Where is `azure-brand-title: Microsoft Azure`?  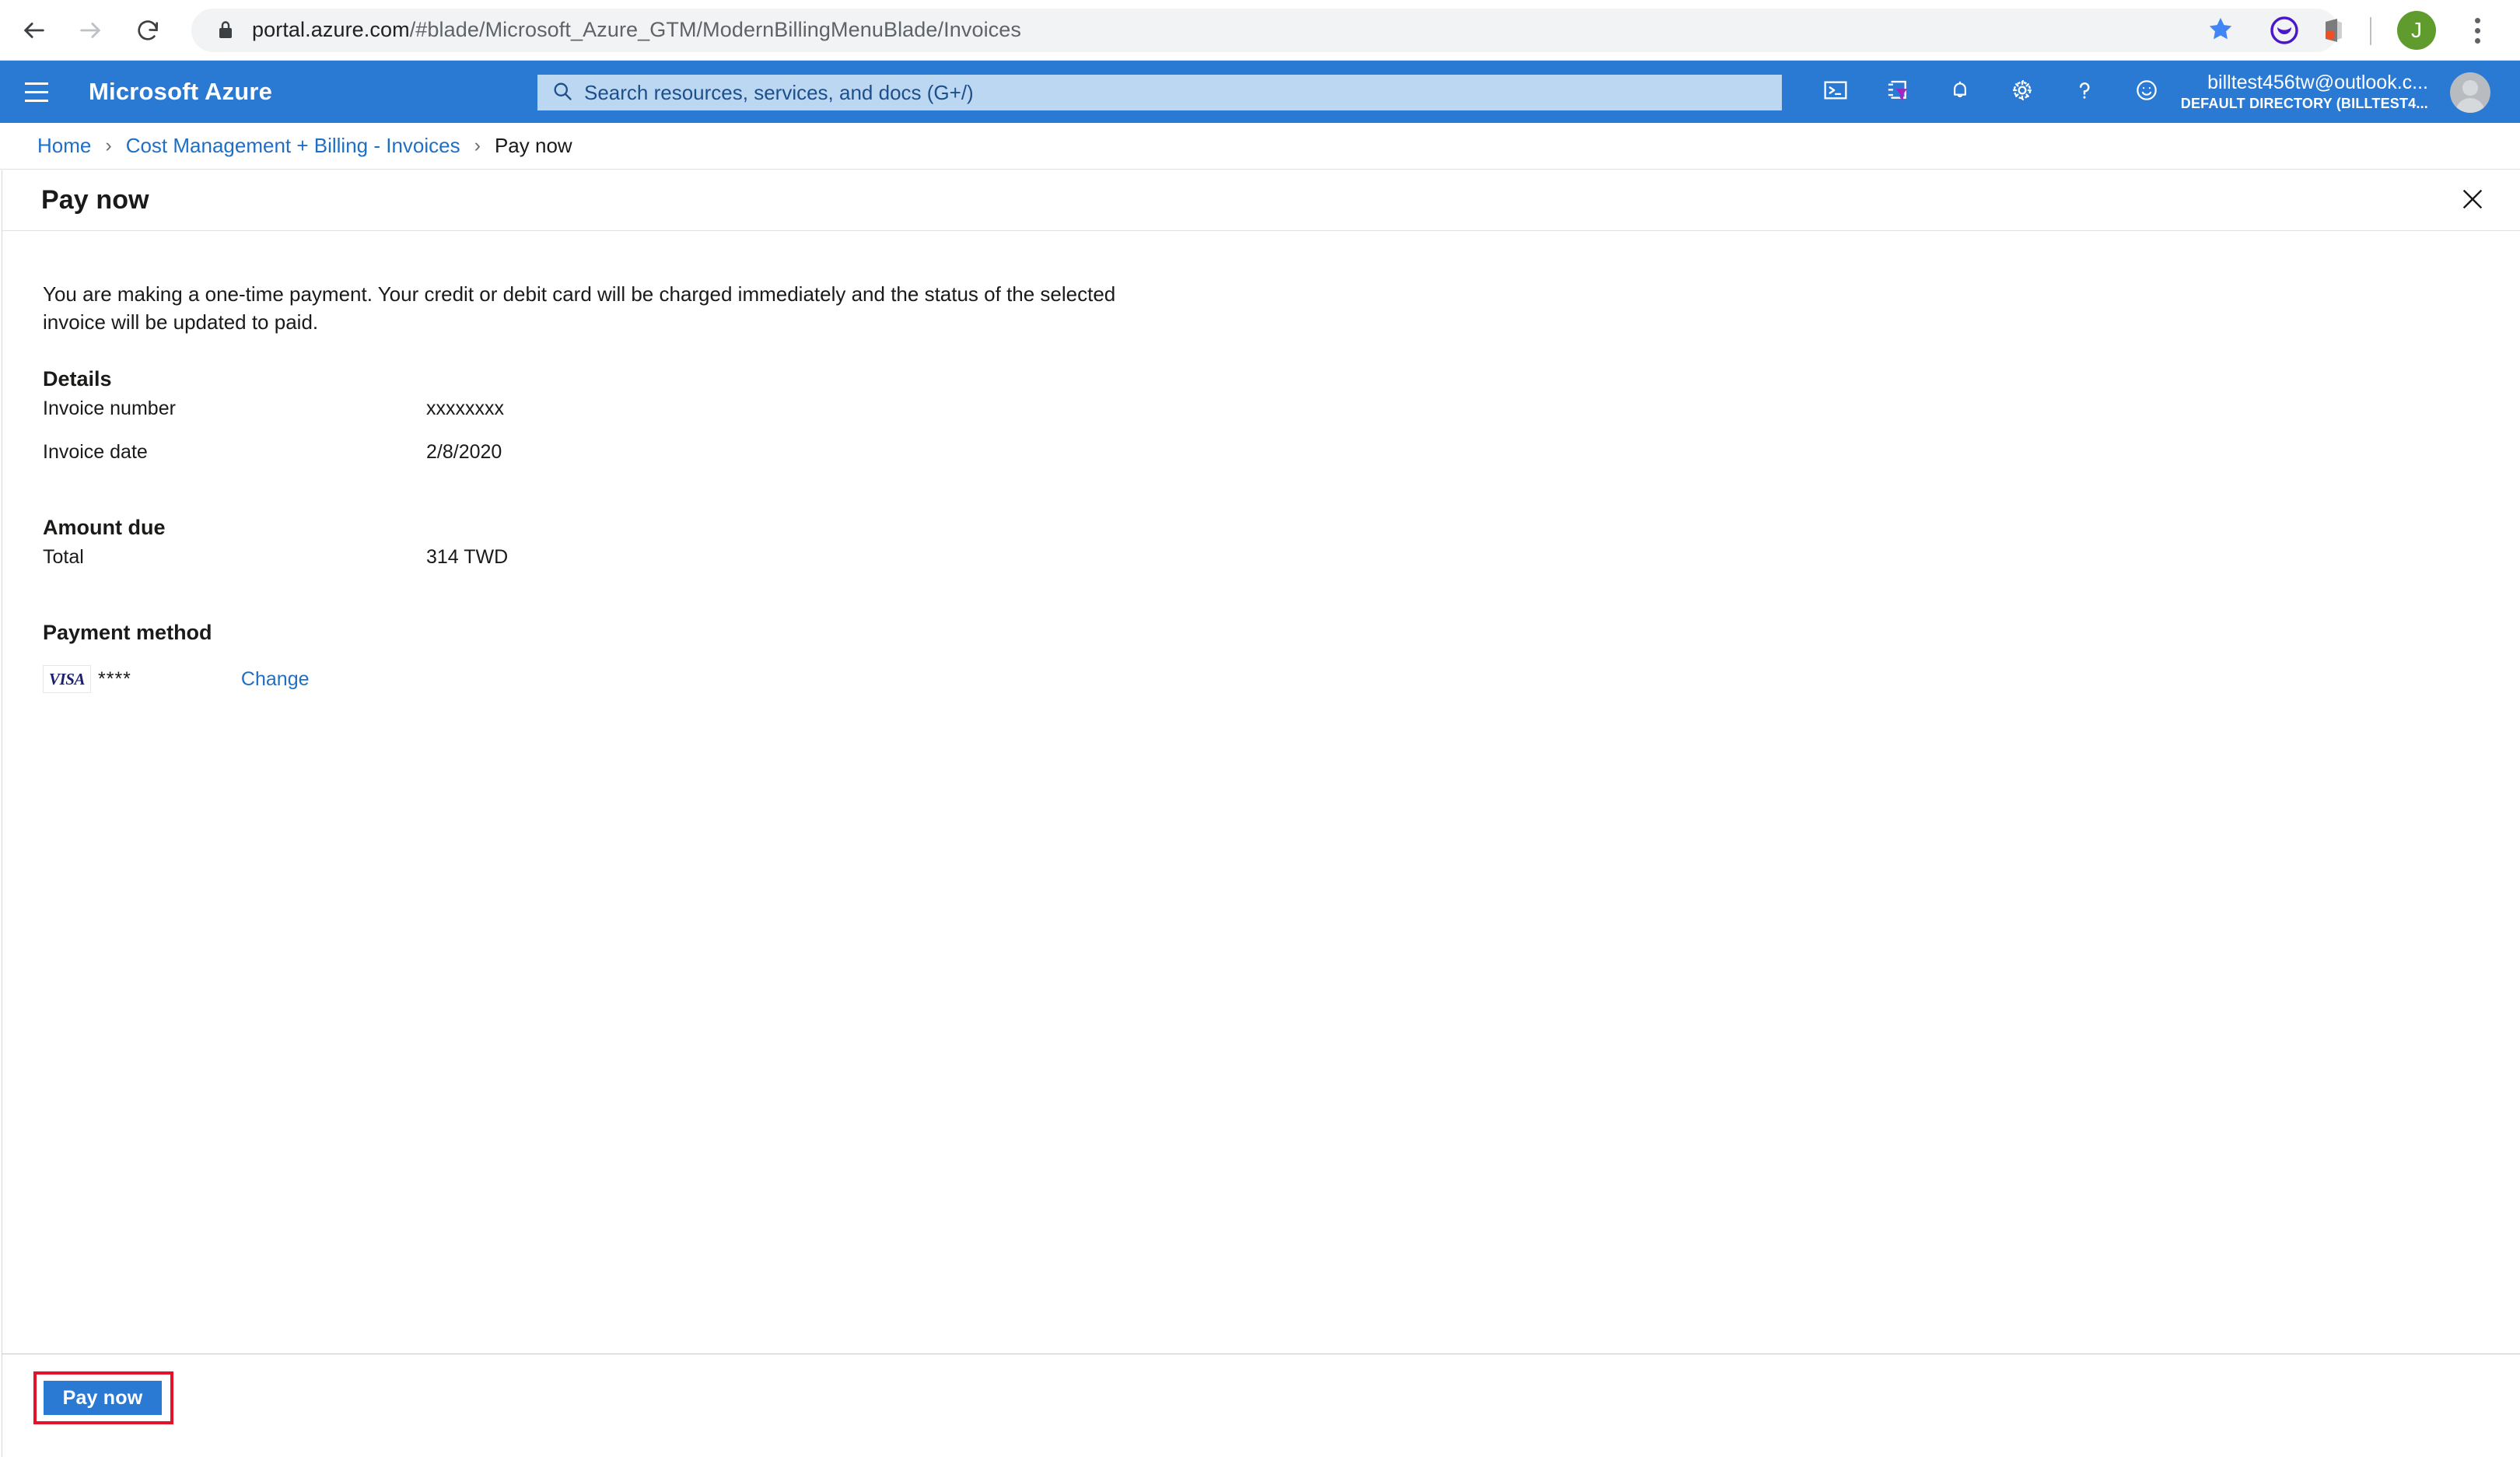
azure-brand-title: Microsoft Azure is located at coordinates (180, 92).